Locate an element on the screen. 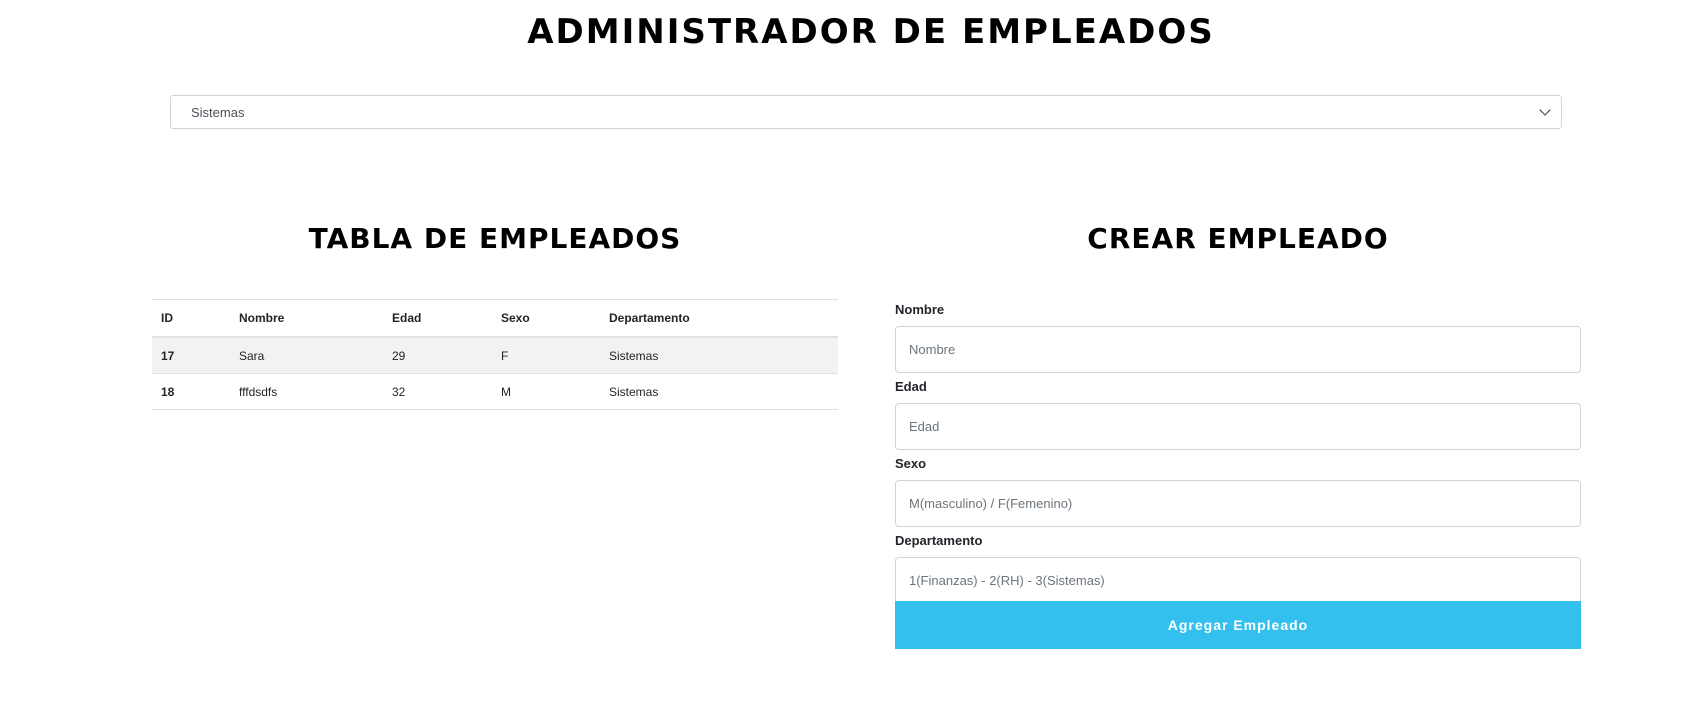 The image size is (1682, 704). column-header-edad: Edad is located at coordinates (437, 318).